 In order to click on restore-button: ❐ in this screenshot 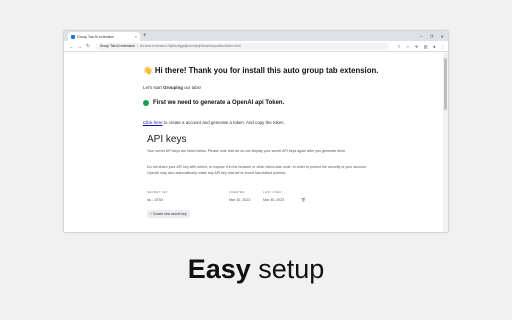, I will do `click(432, 36)`.